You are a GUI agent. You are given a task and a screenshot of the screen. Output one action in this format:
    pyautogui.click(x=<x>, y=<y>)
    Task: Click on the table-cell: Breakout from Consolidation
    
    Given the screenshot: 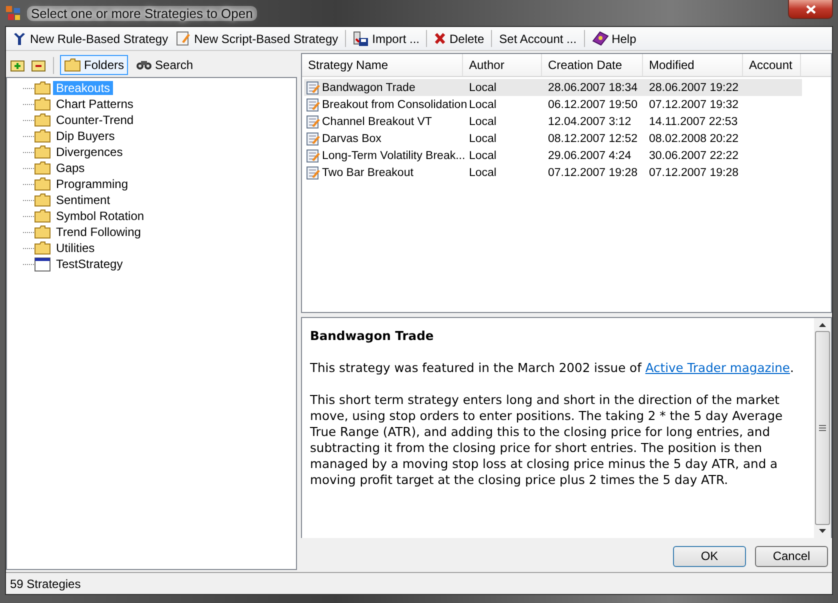 What is the action you would take?
    pyautogui.click(x=395, y=104)
    